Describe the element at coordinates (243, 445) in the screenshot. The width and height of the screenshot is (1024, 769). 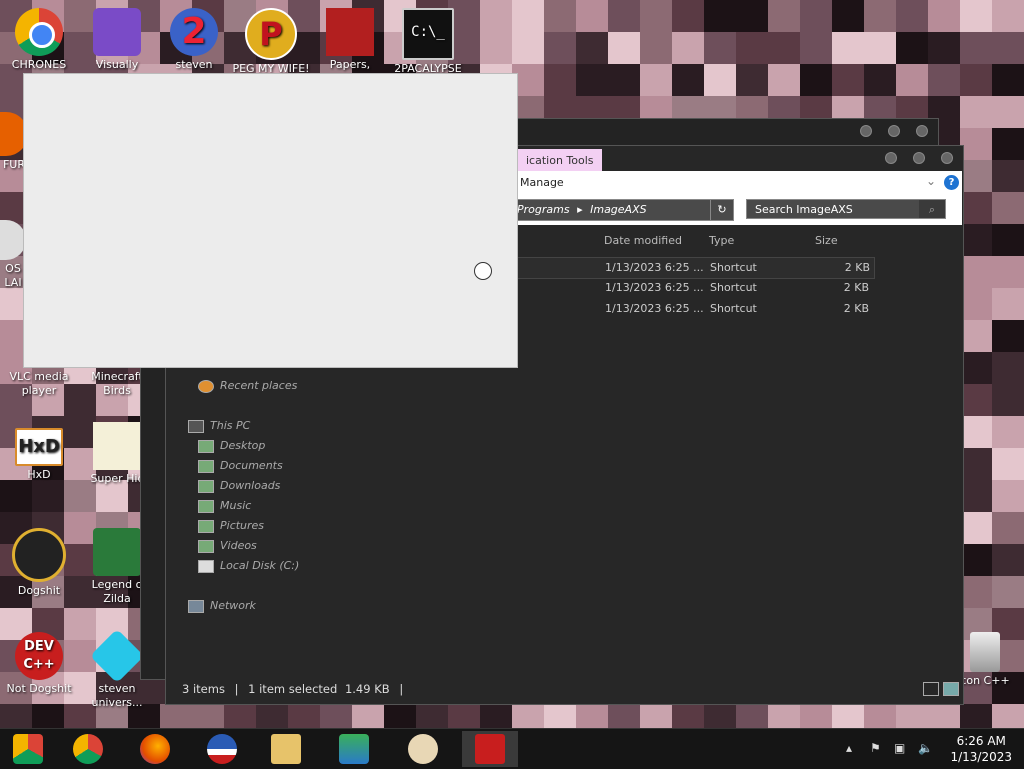
I see `nav-label: Desktop` at that location.